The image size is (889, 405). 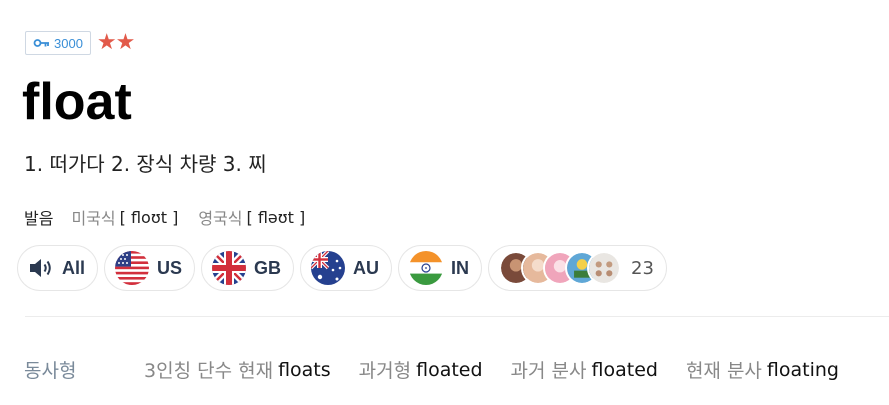 I want to click on play-au-button: AU, so click(x=346, y=268).